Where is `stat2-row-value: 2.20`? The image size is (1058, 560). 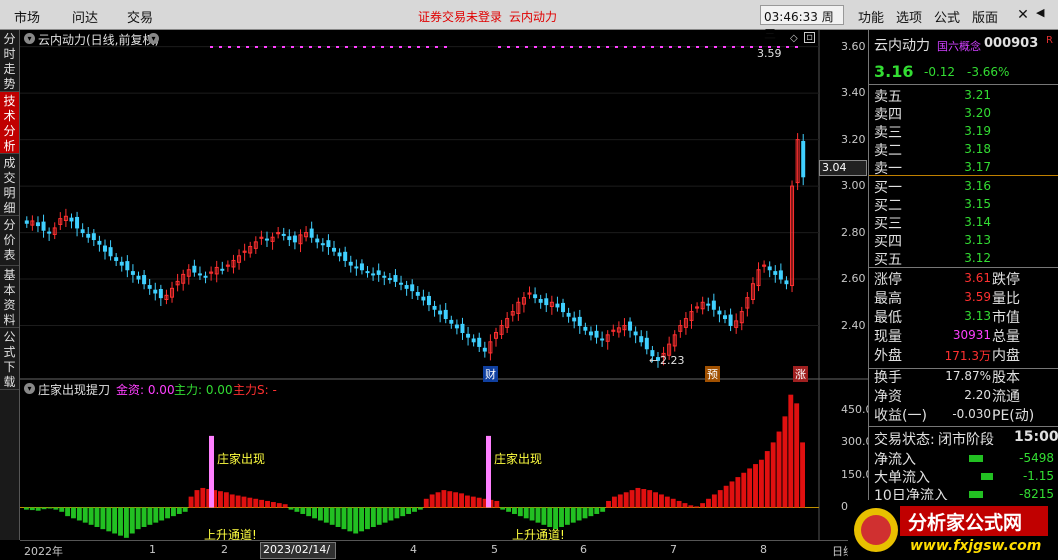
stat2-row-value: 2.20 is located at coordinates (977, 395).